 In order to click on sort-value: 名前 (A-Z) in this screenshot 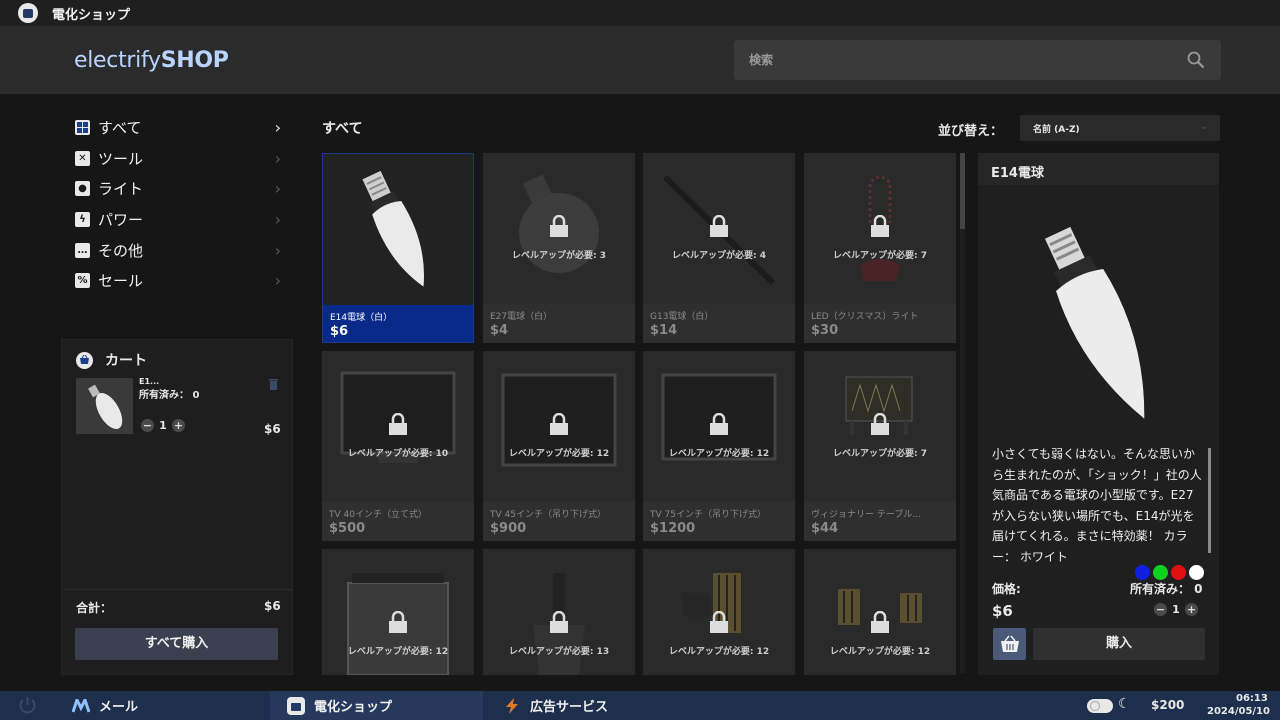, I will do `click(1056, 130)`.